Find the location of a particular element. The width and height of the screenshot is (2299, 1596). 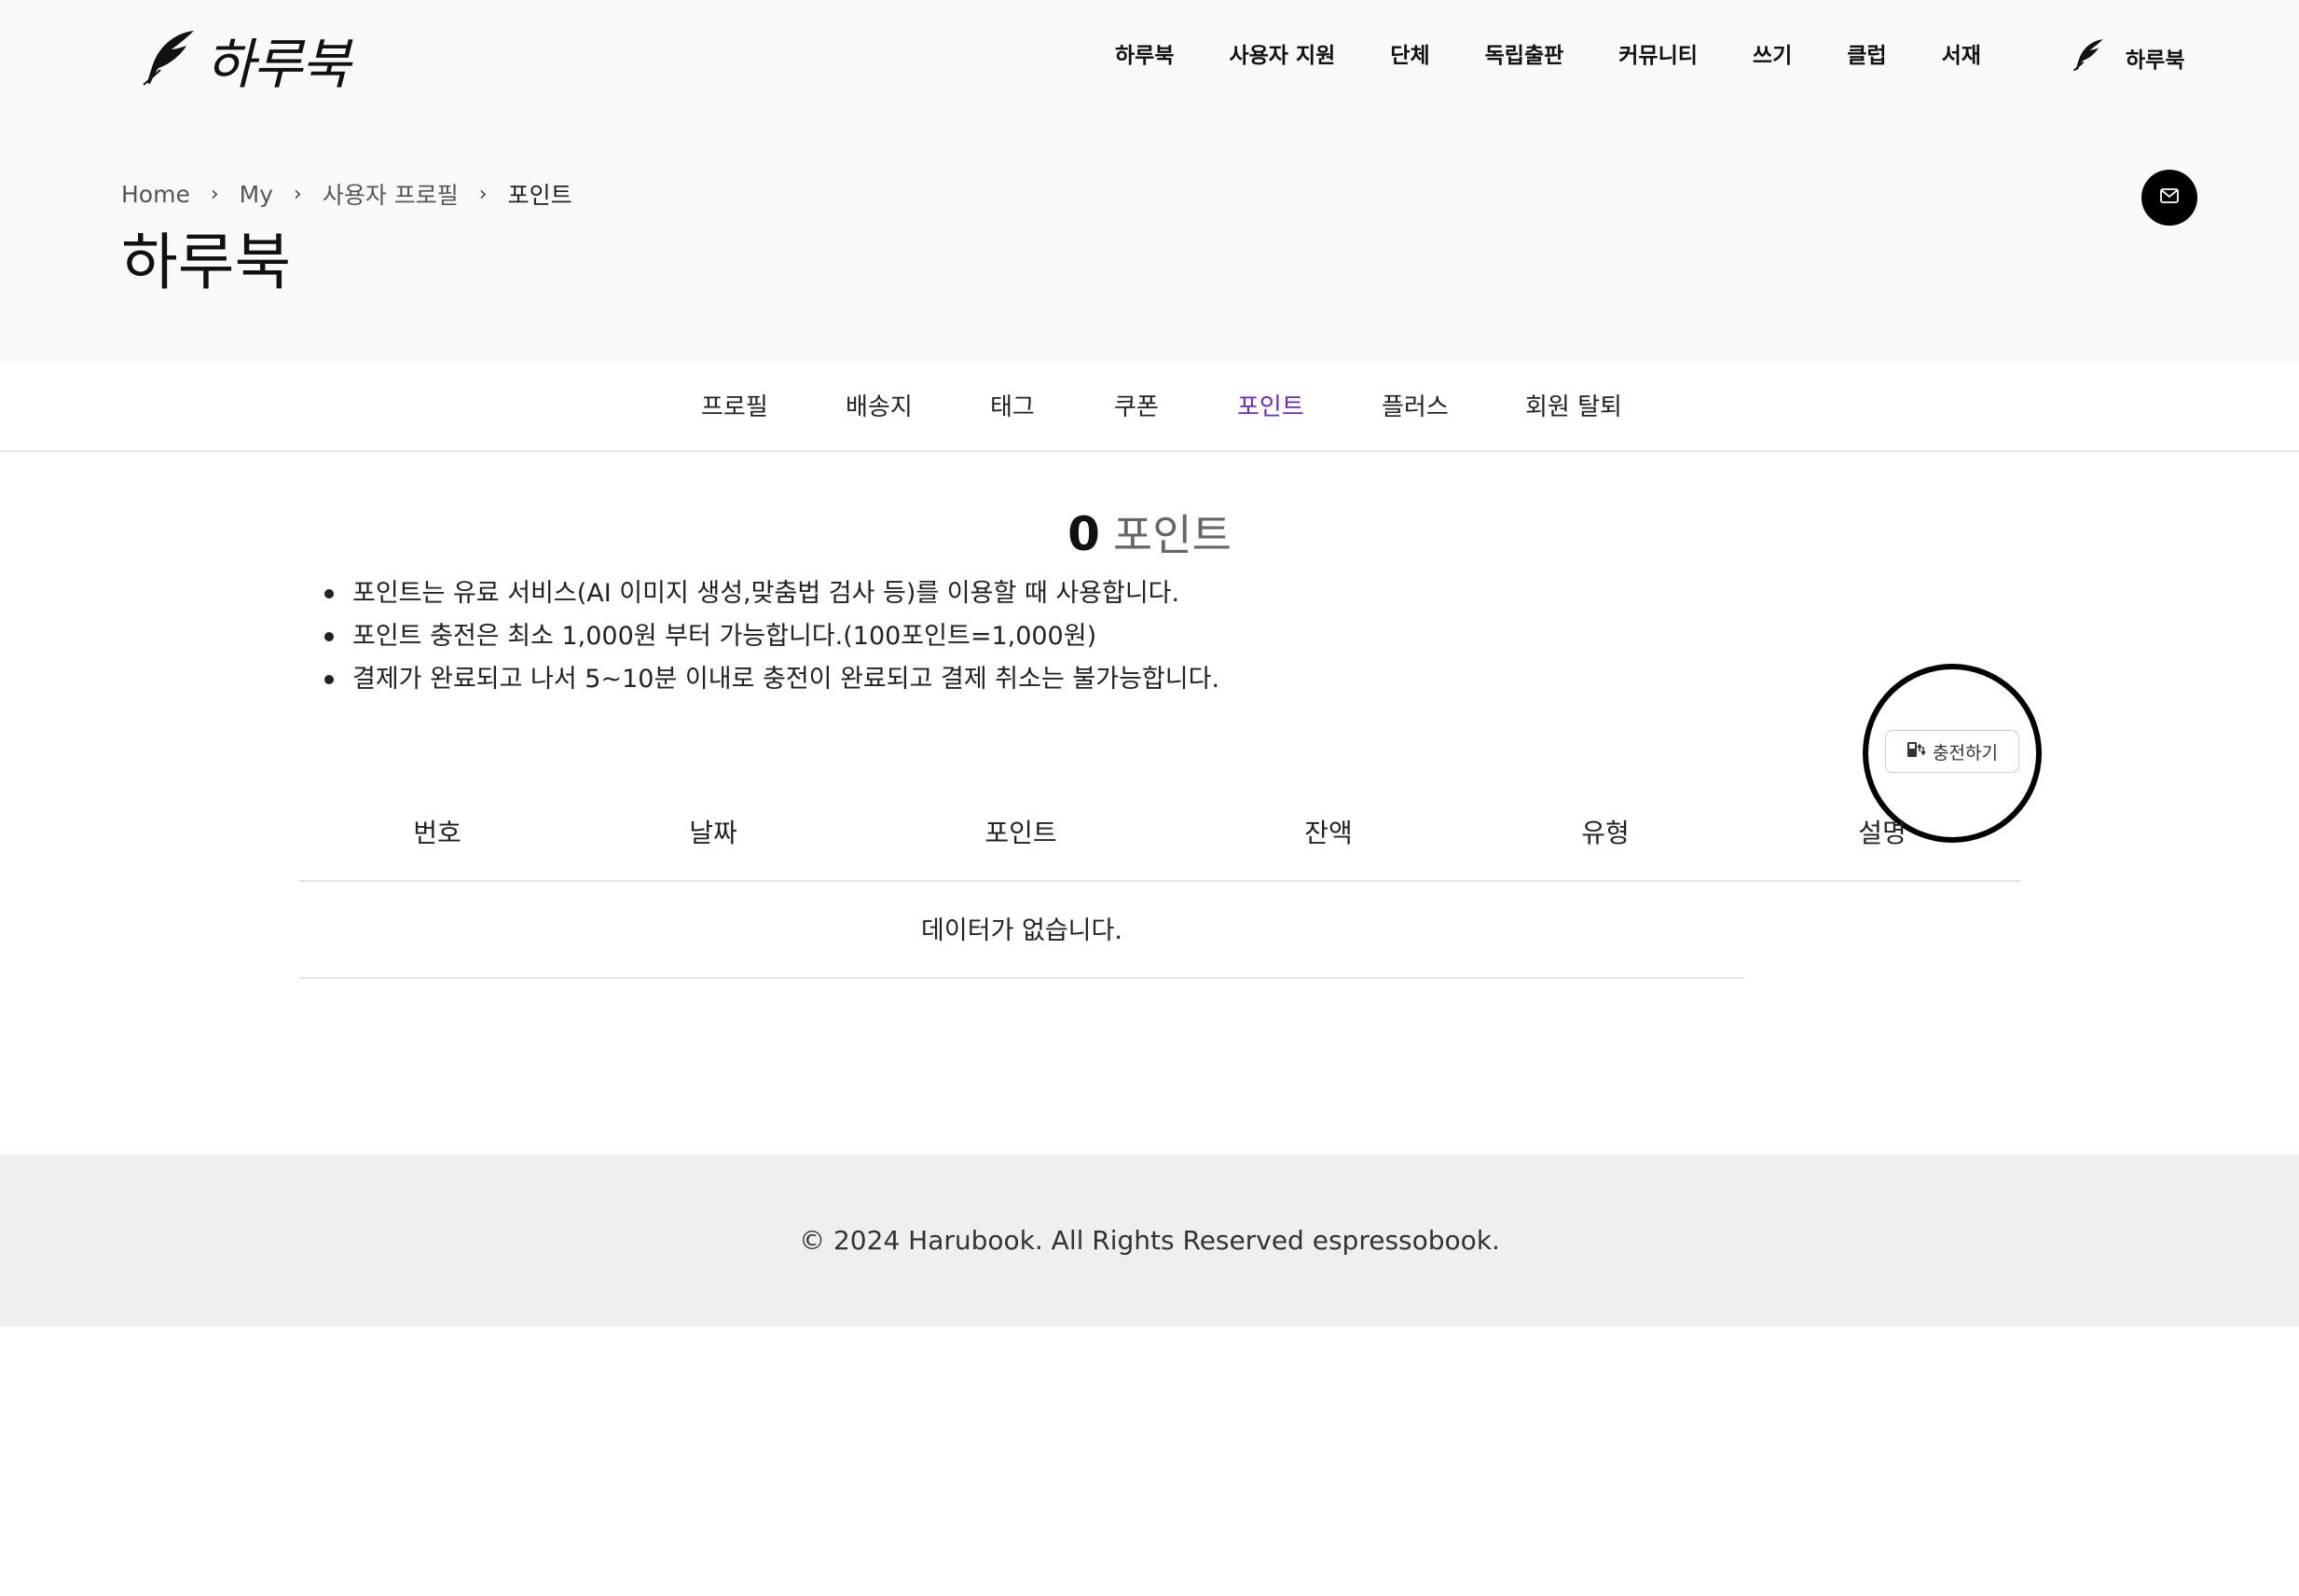

table-row: 데이터가 없습니다. is located at coordinates (1021, 930).